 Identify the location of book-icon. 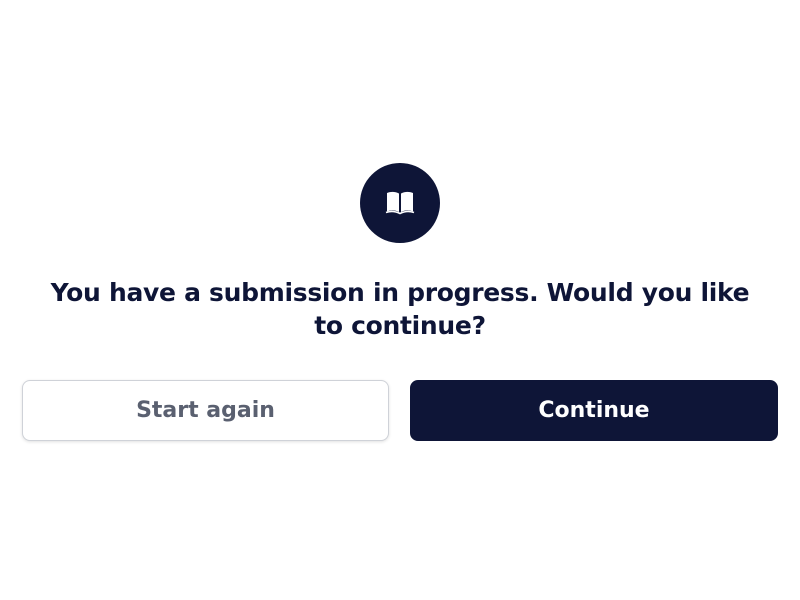
(400, 203).